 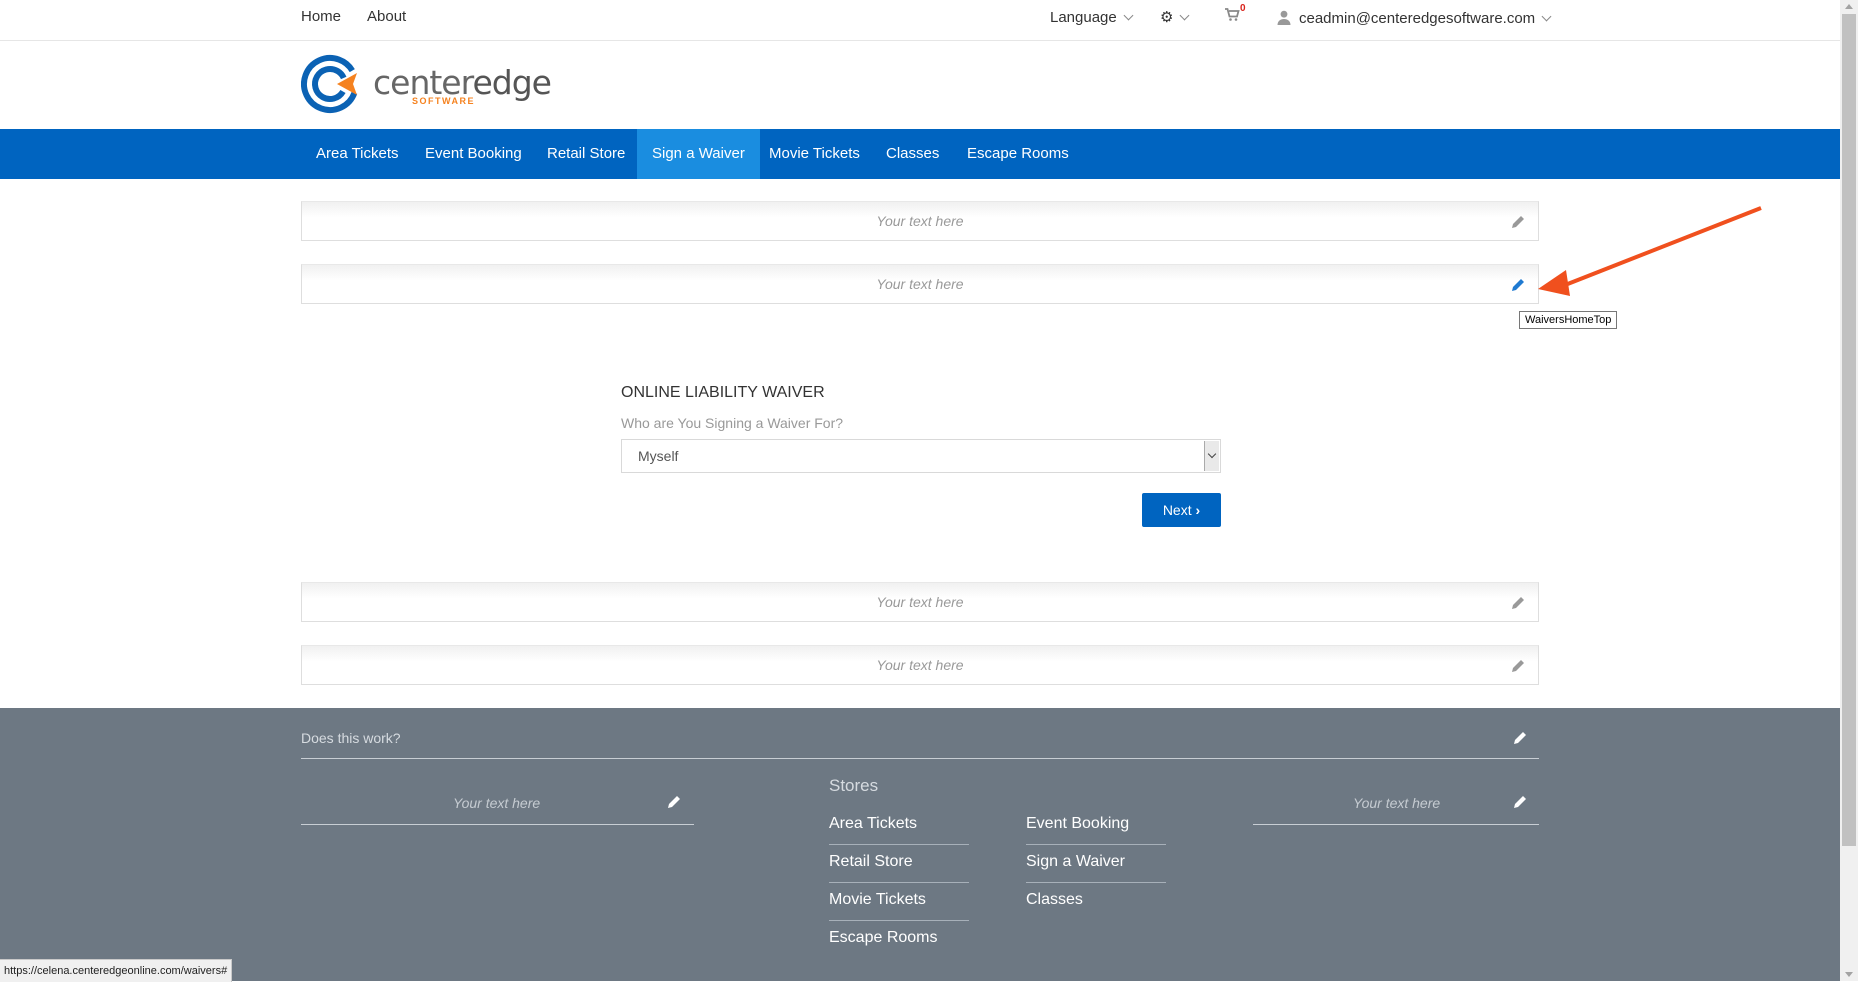 What do you see at coordinates (732, 423) in the screenshot?
I see `waiver-for-label: Who are You Signing a Waiver For?` at bounding box center [732, 423].